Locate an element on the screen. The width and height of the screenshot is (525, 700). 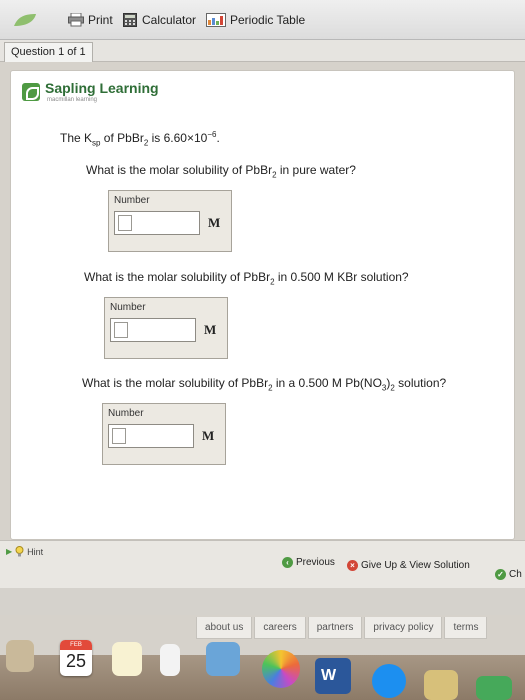
give-up-button: × Give Up & View Solution is located at coordinates (408, 565).